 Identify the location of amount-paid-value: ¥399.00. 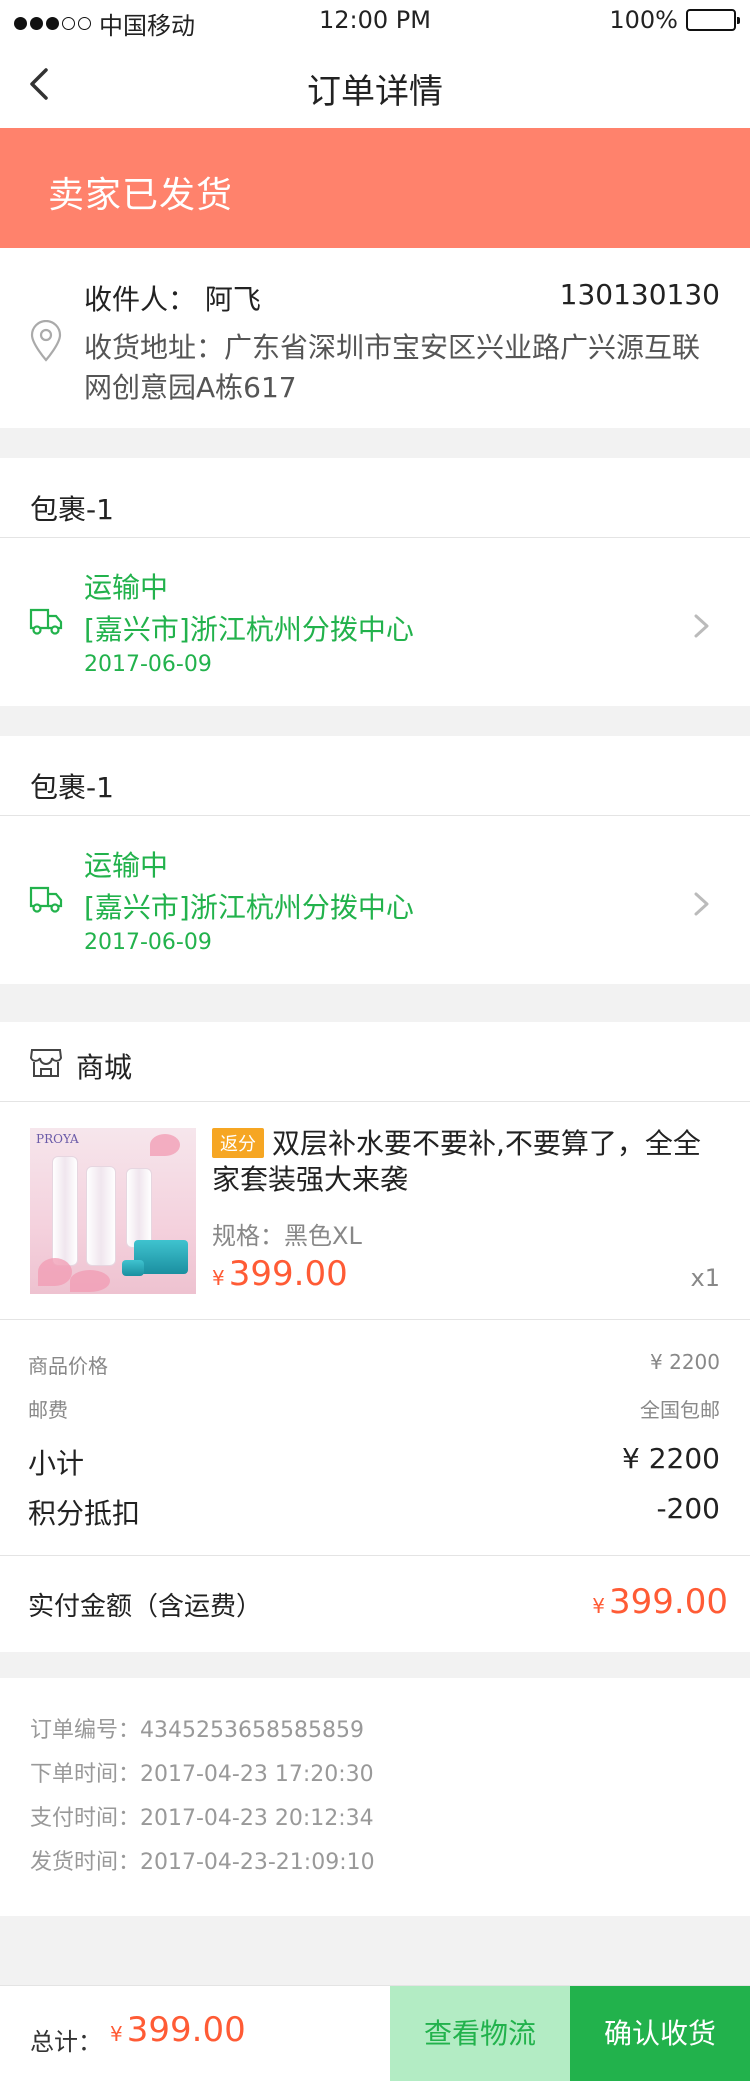
(660, 1602).